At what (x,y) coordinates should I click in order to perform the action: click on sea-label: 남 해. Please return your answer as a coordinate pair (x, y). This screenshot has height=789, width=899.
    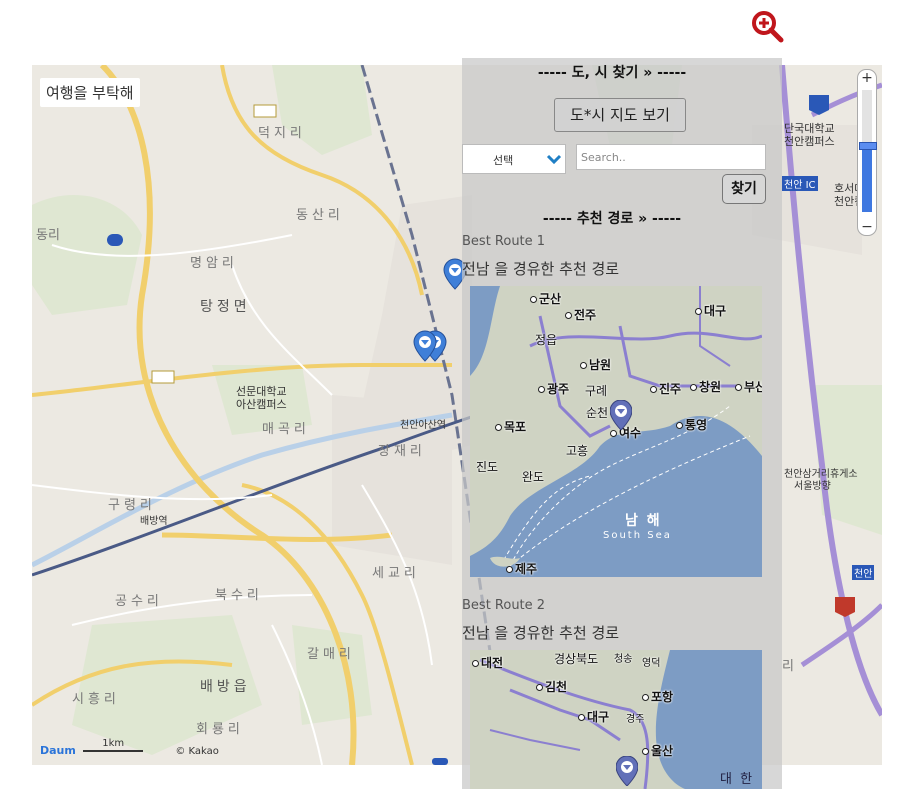
    Looking at the image, I should click on (643, 521).